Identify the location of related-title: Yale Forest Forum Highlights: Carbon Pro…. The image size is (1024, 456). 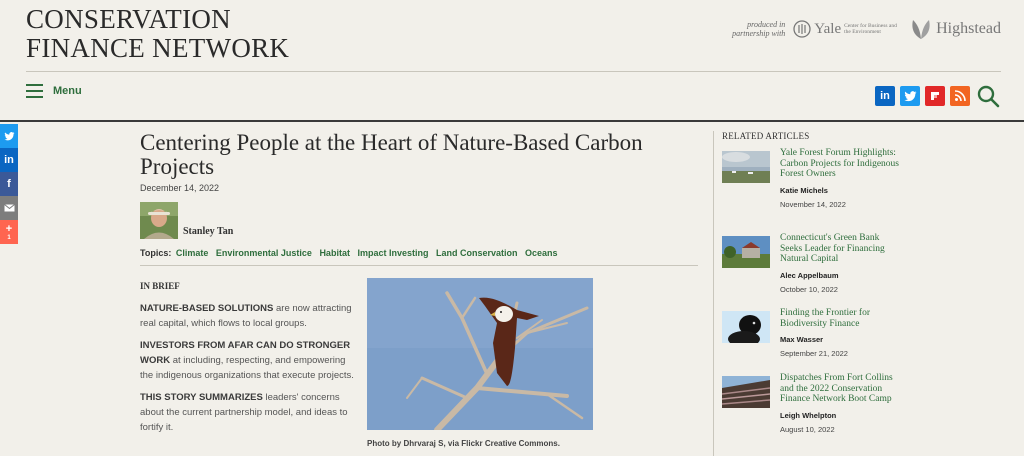
(840, 164).